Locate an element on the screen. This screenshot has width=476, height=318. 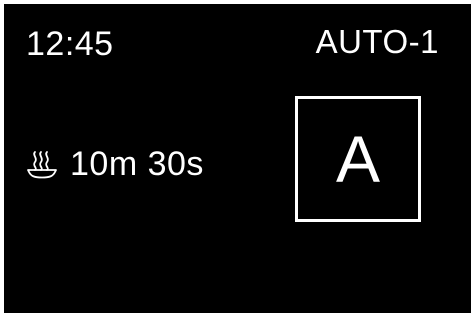
remaining-time: 10m 30s is located at coordinates (115, 164).